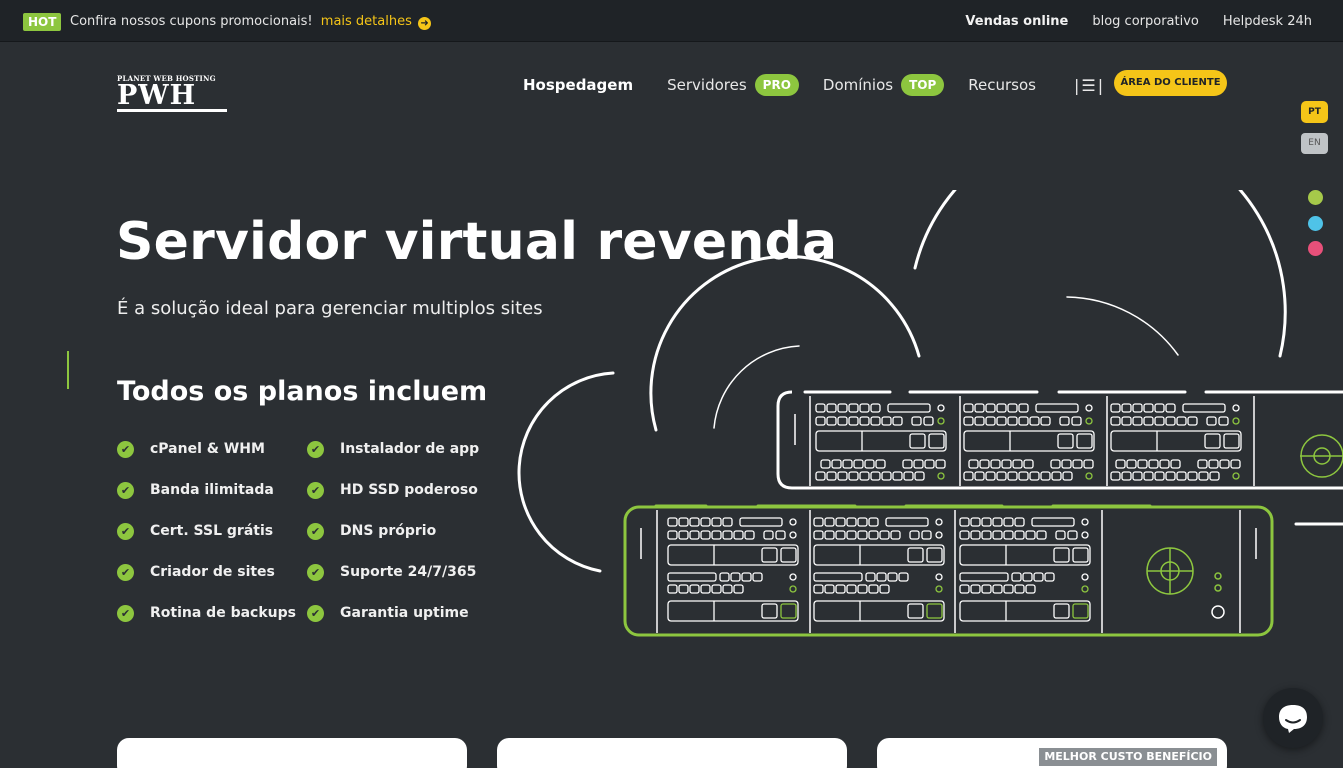 Image resolution: width=1343 pixels, height=768 pixels. I want to click on promo-details-link: mais detalhes ➜, so click(376, 22).